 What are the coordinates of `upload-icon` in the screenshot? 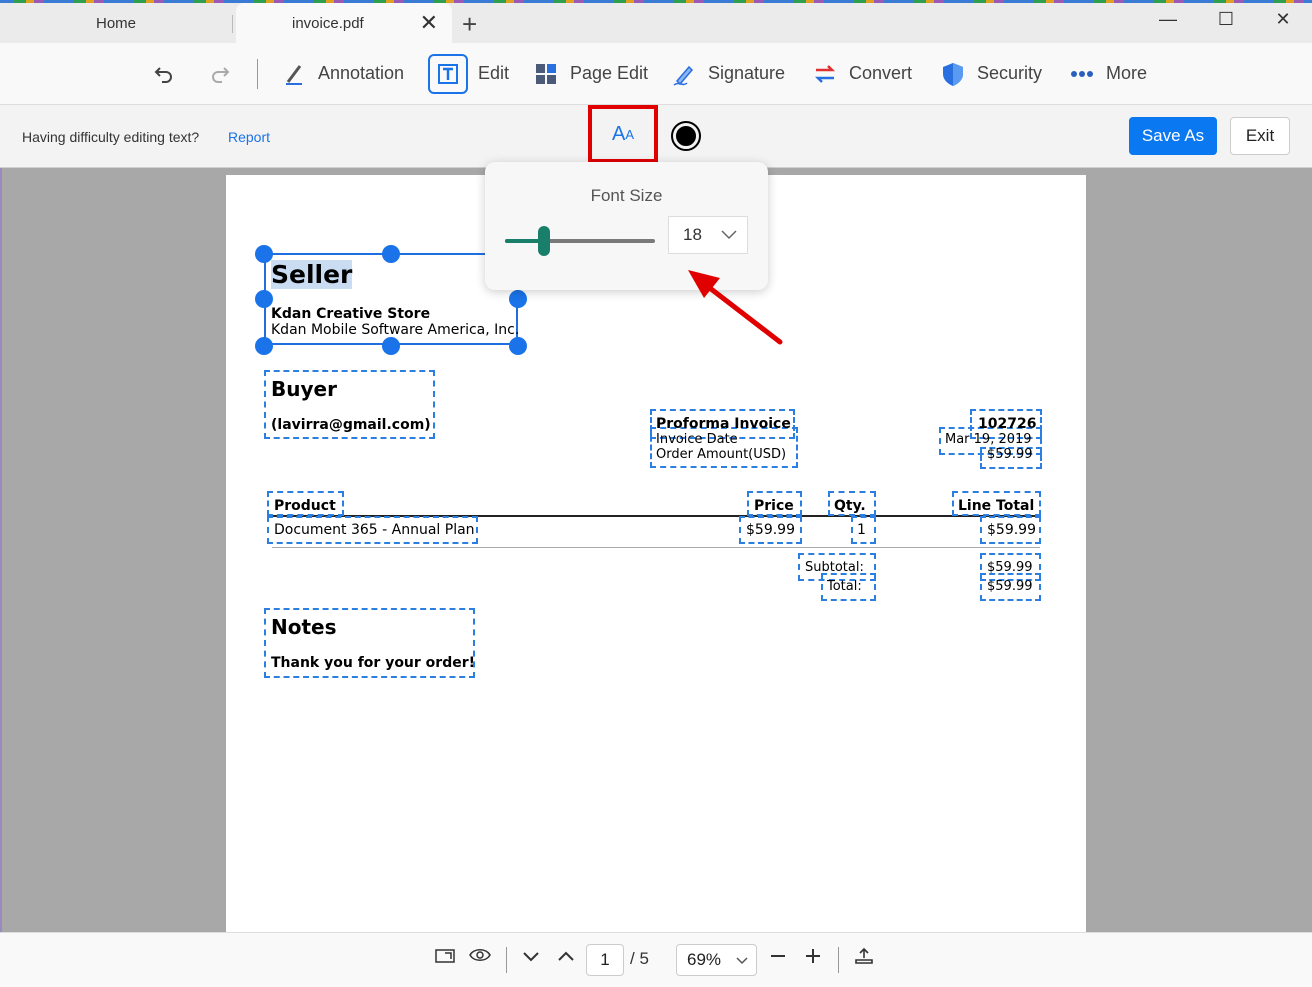 It's located at (864, 958).